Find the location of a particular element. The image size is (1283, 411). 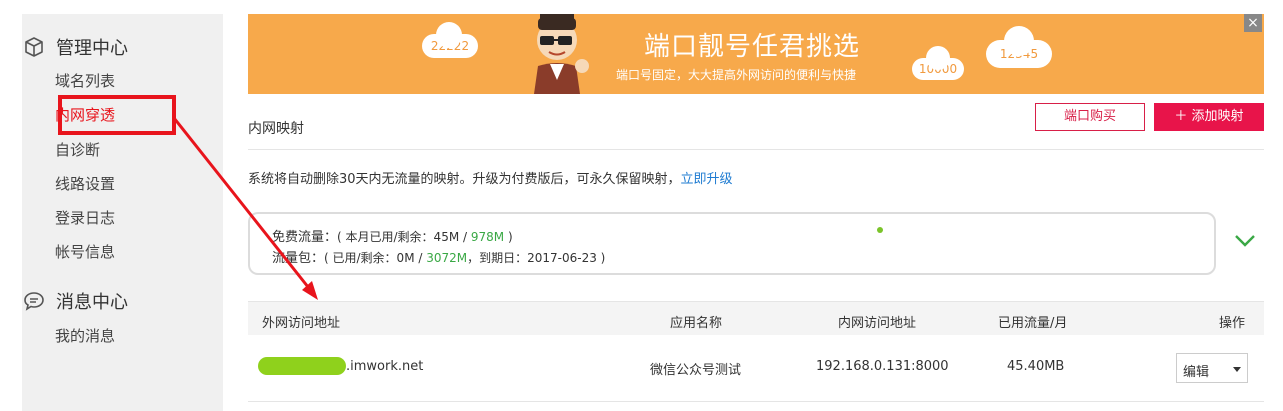

action-select: 编辑 is located at coordinates (1212, 368).